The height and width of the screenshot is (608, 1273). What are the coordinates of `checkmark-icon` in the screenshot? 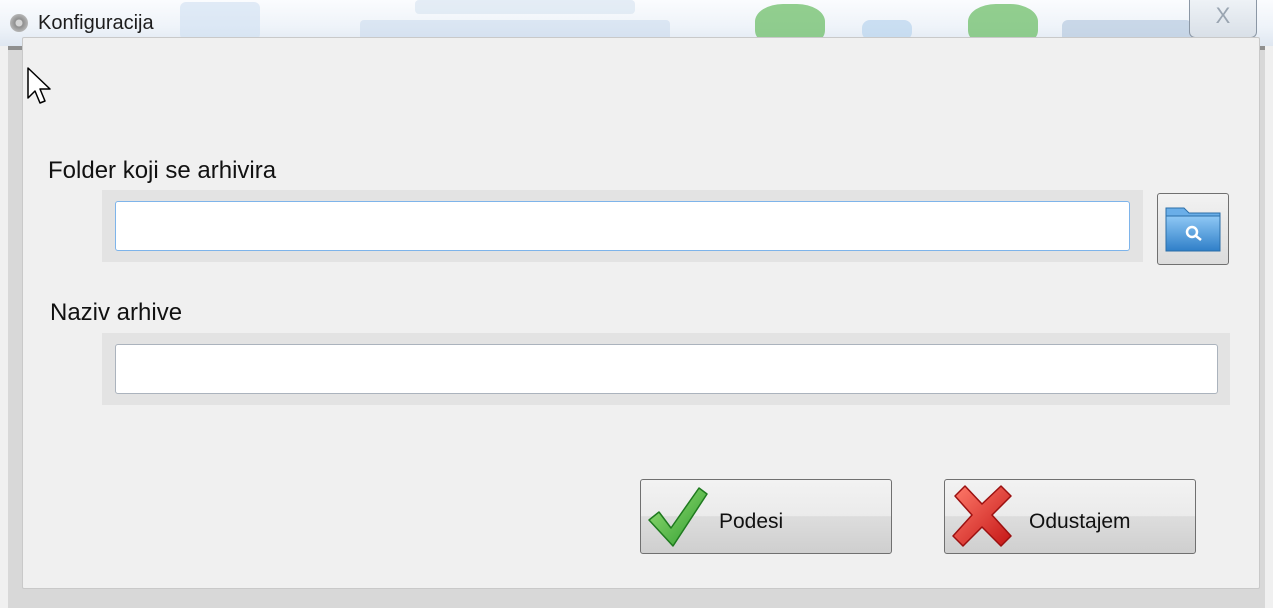 It's located at (678, 517).